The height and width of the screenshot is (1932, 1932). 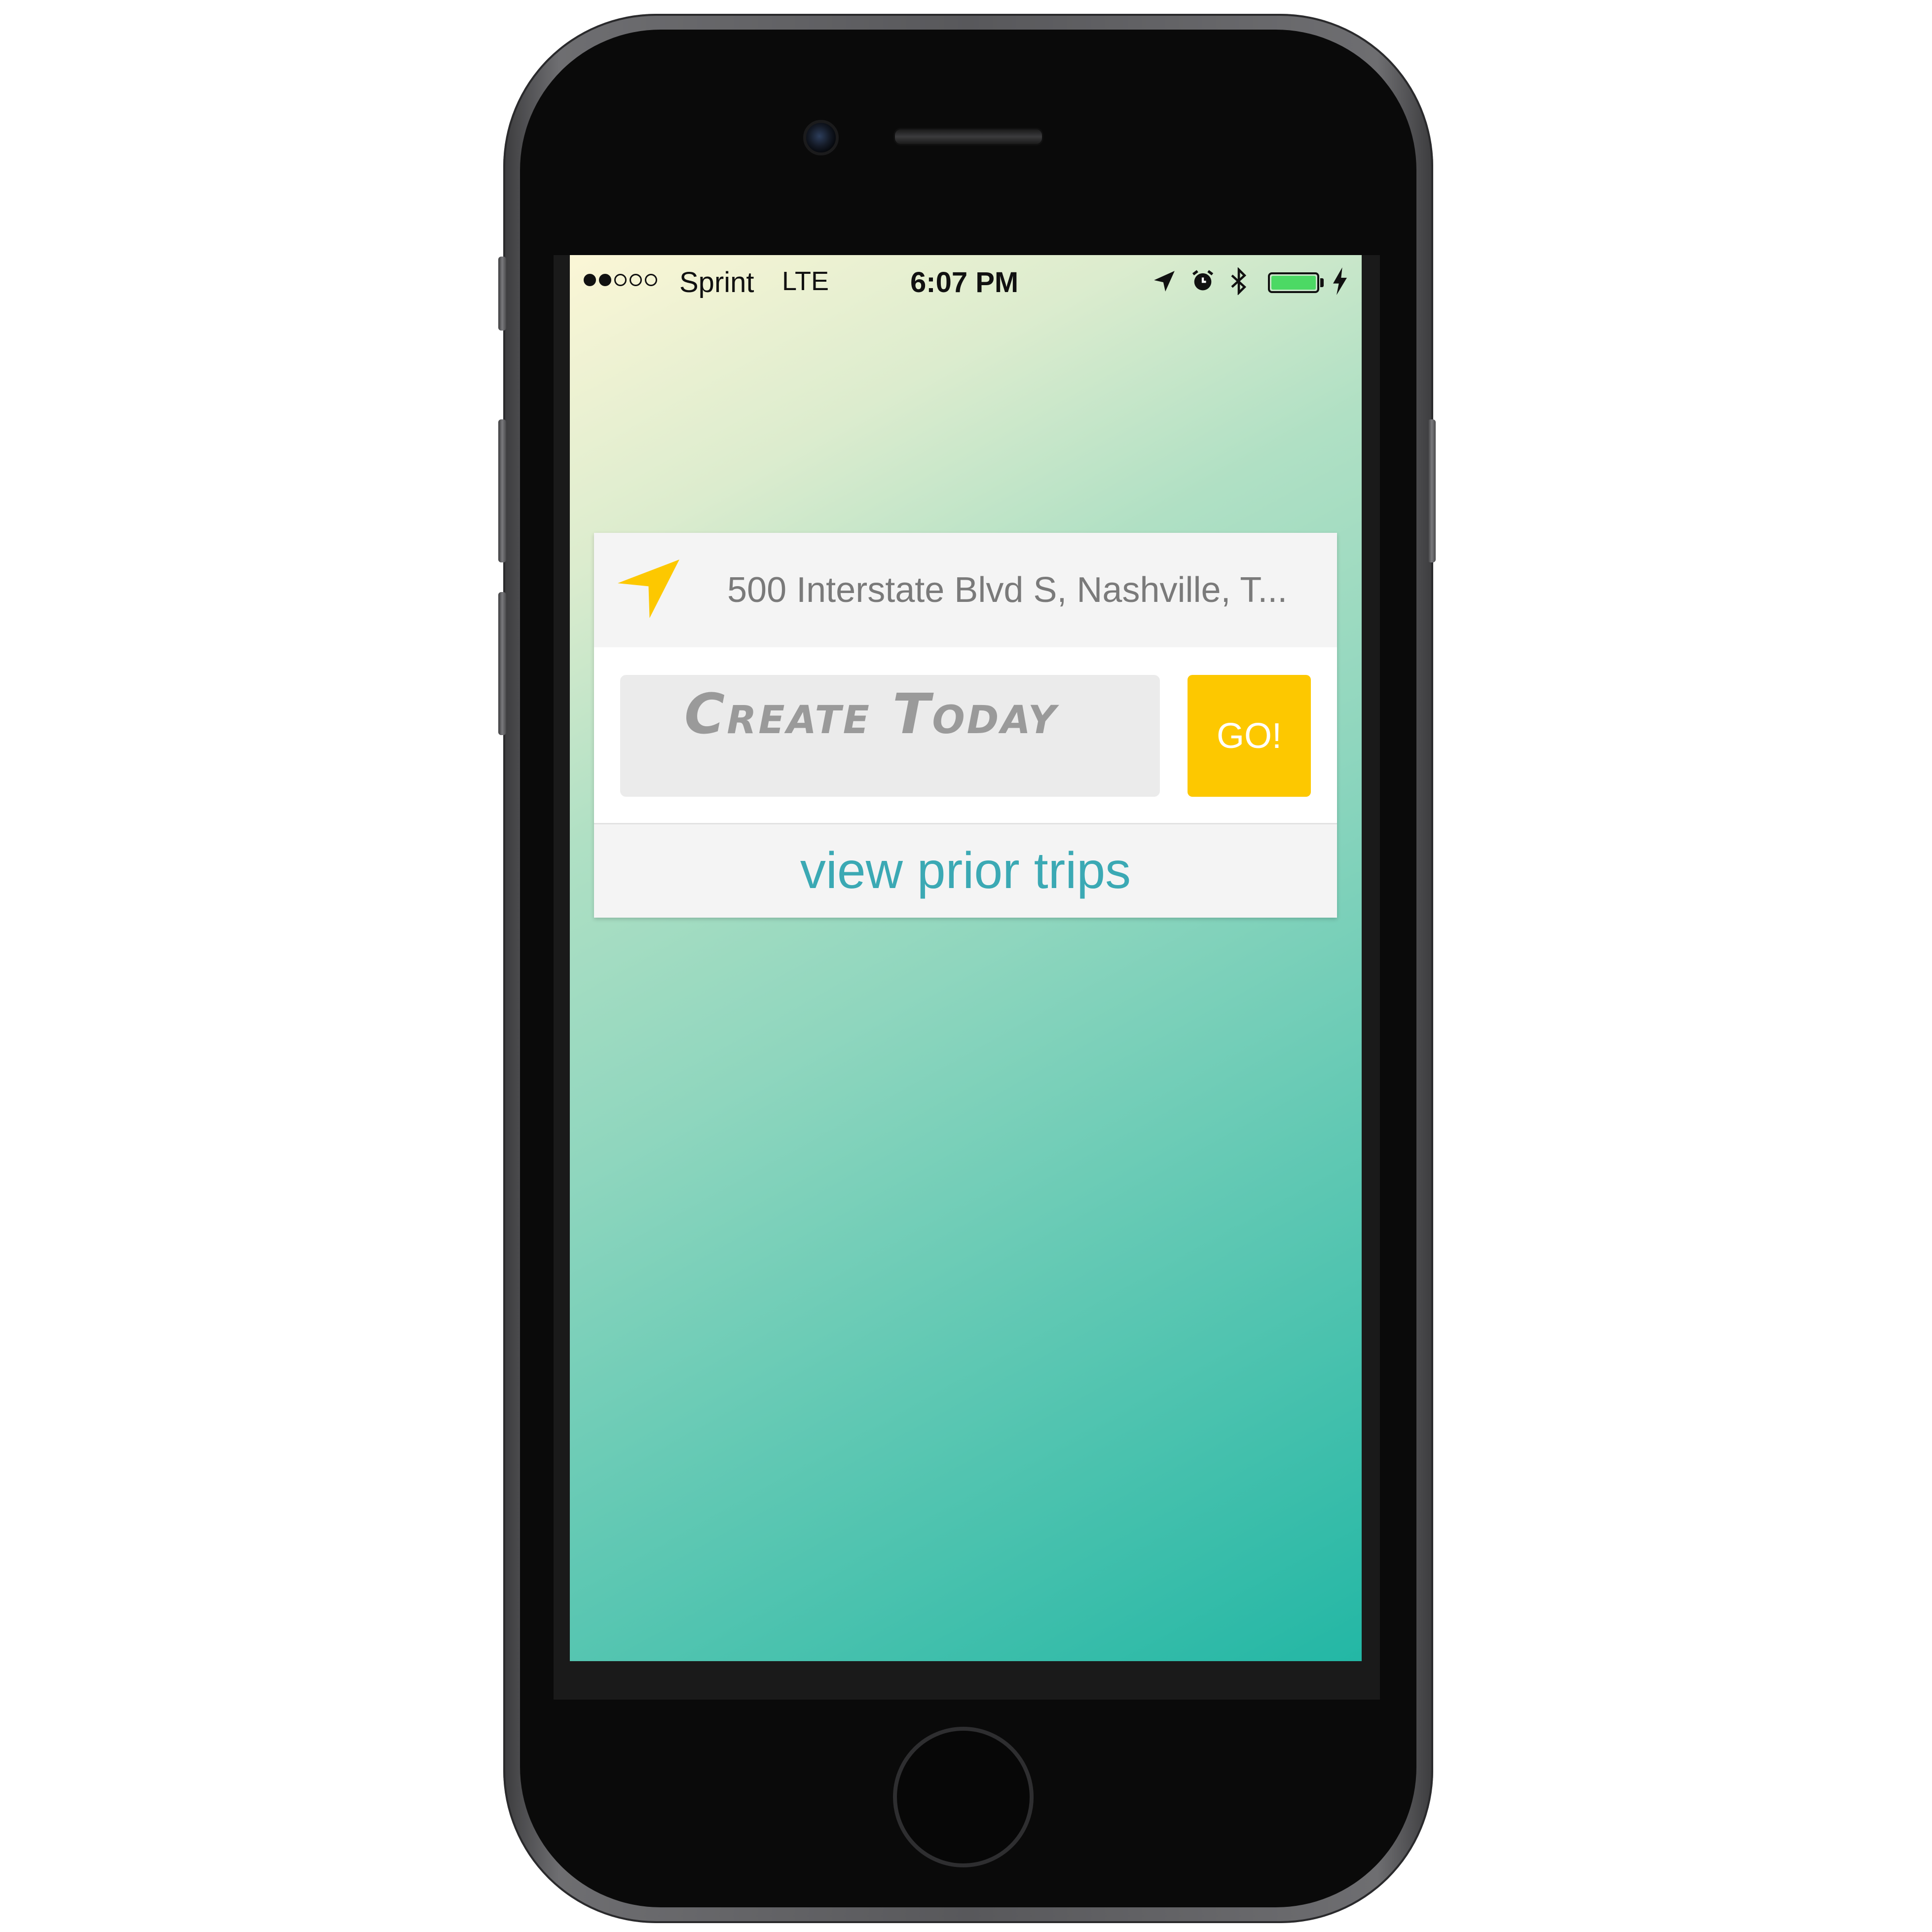 I want to click on volume-up-button, so click(x=502, y=490).